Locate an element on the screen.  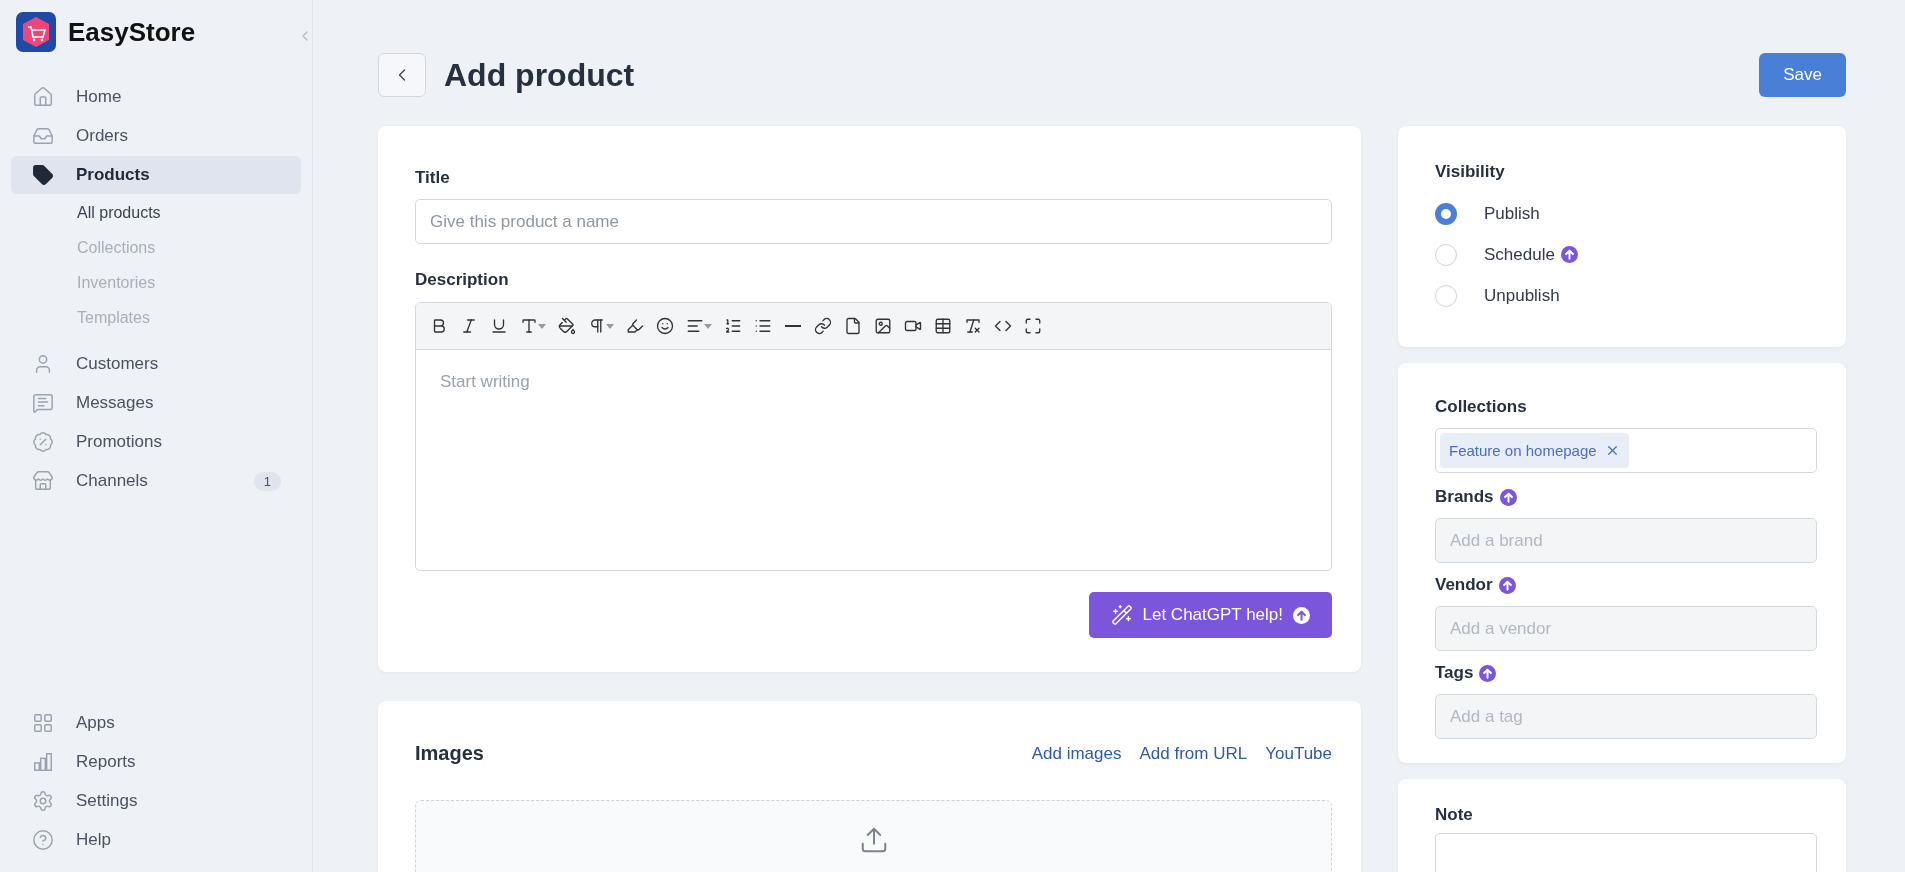
field-label: Title is located at coordinates (432, 178).